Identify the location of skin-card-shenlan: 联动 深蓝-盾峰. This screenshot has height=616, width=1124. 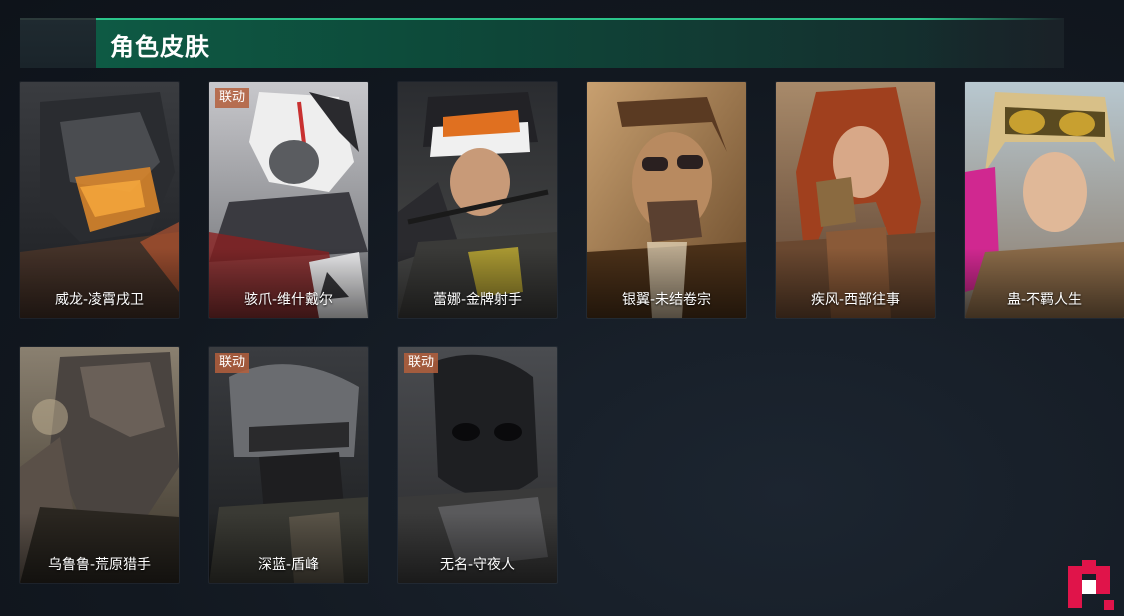
(288, 465).